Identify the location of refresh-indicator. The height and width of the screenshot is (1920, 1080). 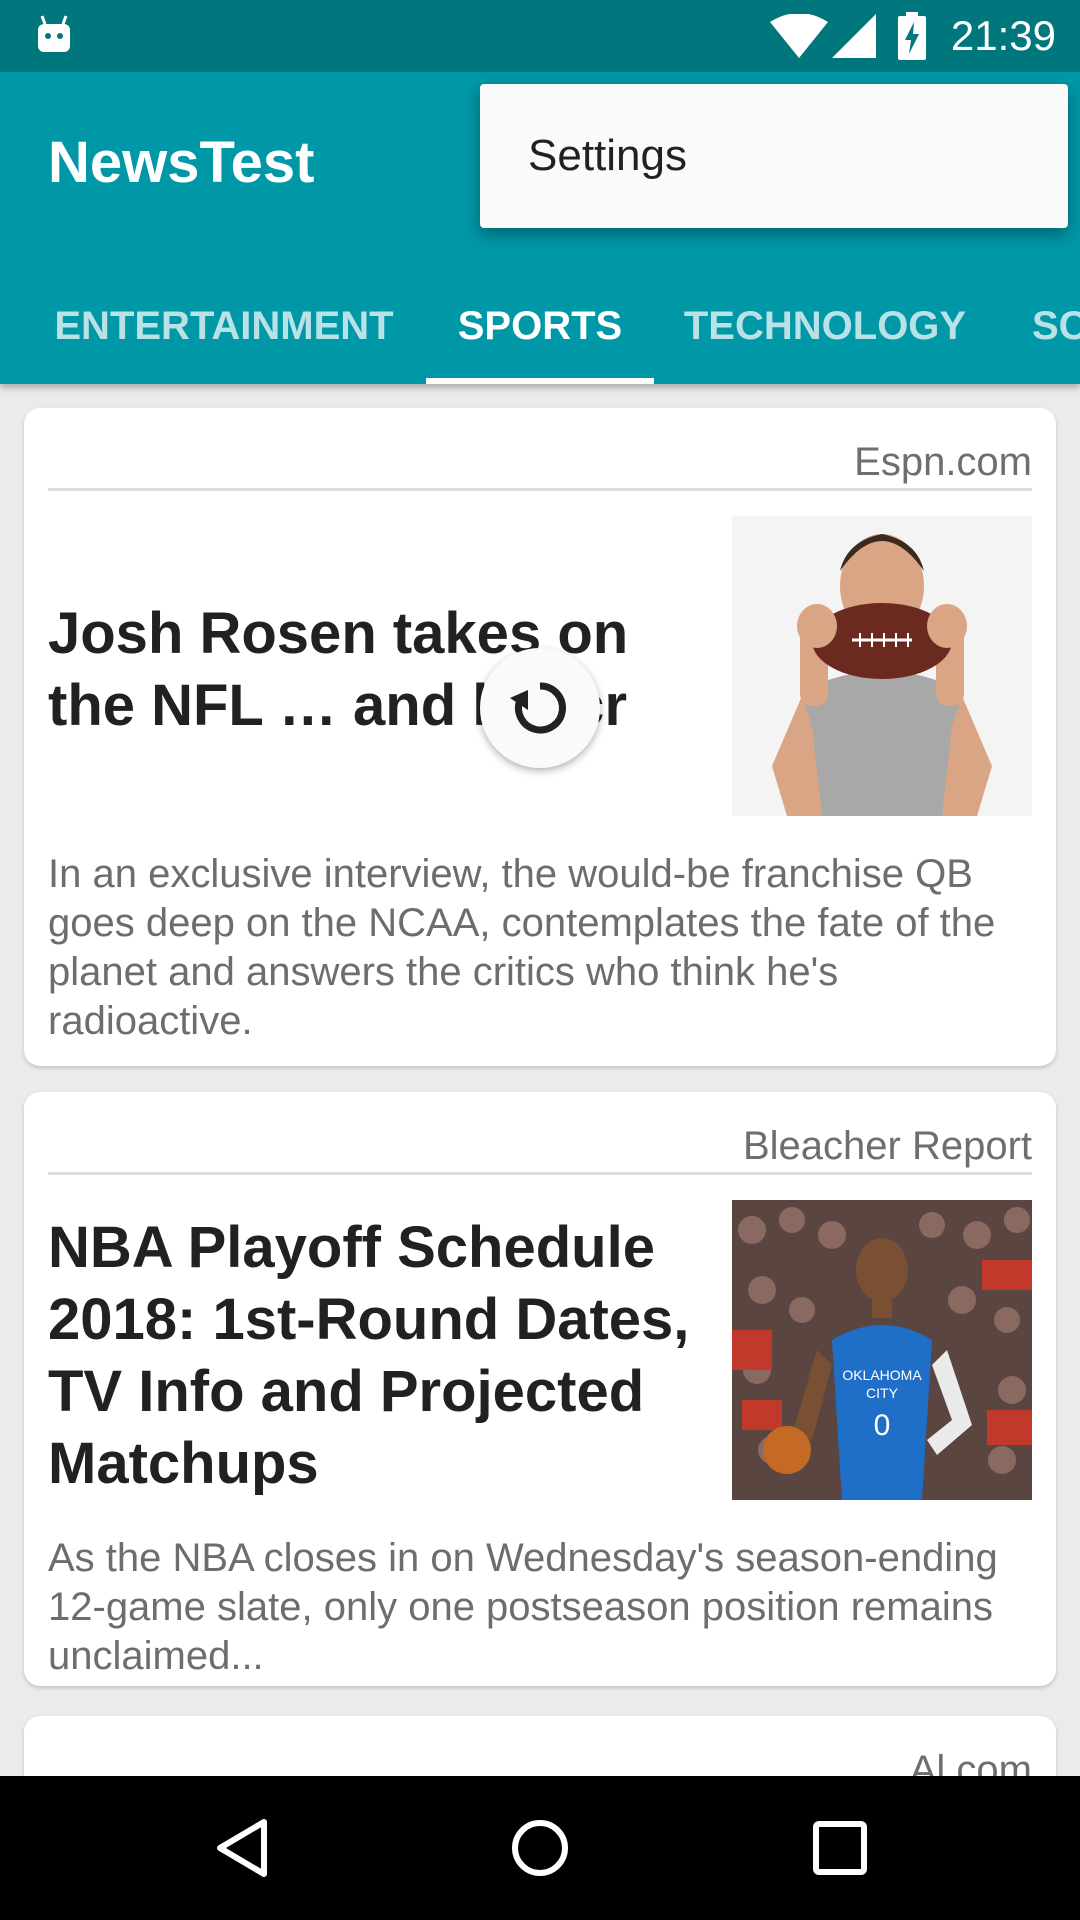
(540, 708).